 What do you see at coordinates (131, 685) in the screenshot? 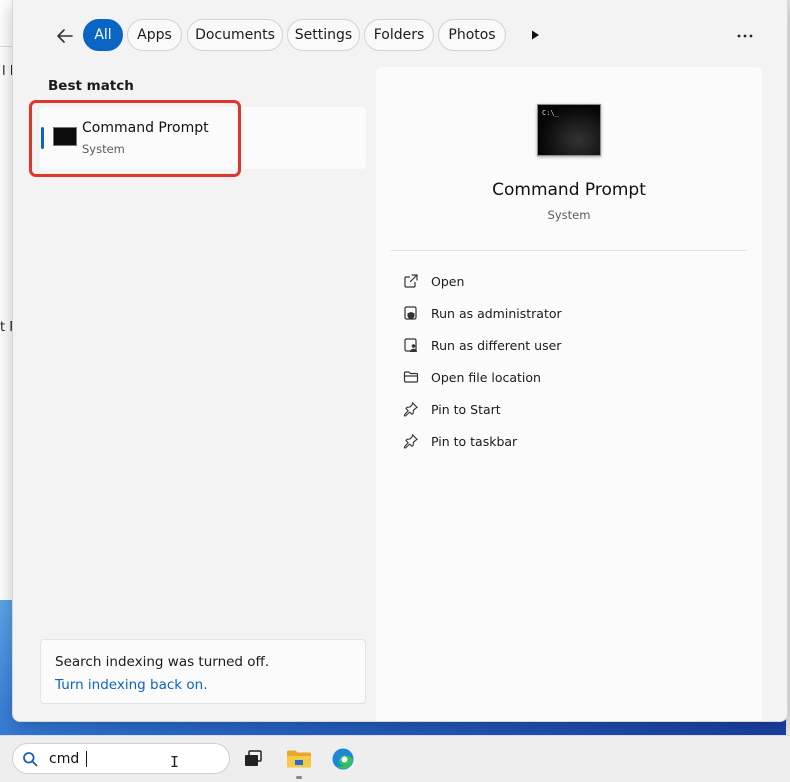
I see `turn-indexing-on-link: Turn indexing back on.` at bounding box center [131, 685].